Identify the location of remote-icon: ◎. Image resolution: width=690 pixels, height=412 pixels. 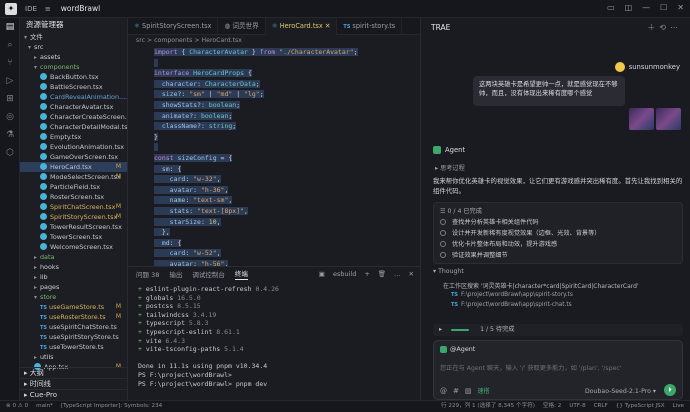
(10, 117).